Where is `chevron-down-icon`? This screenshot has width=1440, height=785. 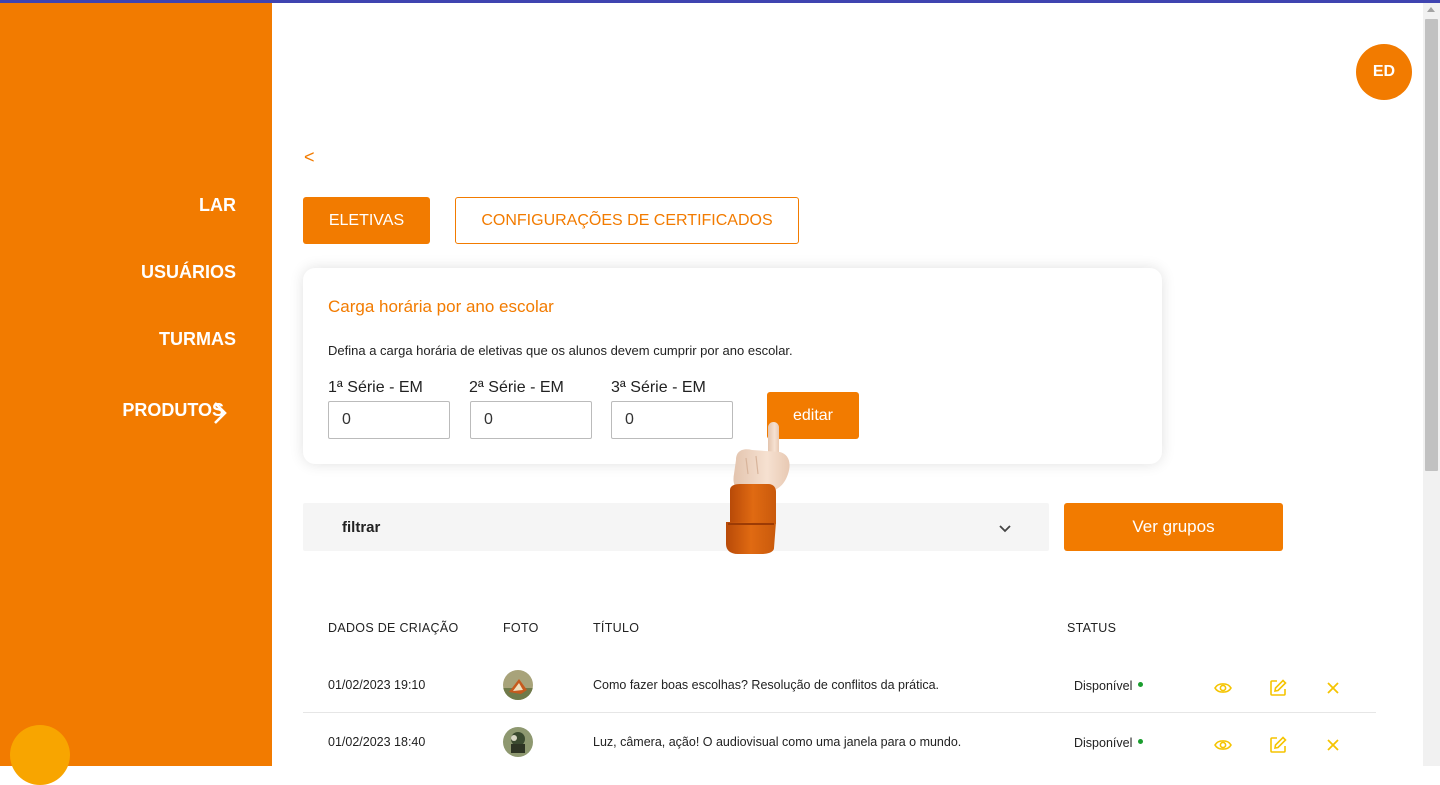 chevron-down-icon is located at coordinates (1005, 529).